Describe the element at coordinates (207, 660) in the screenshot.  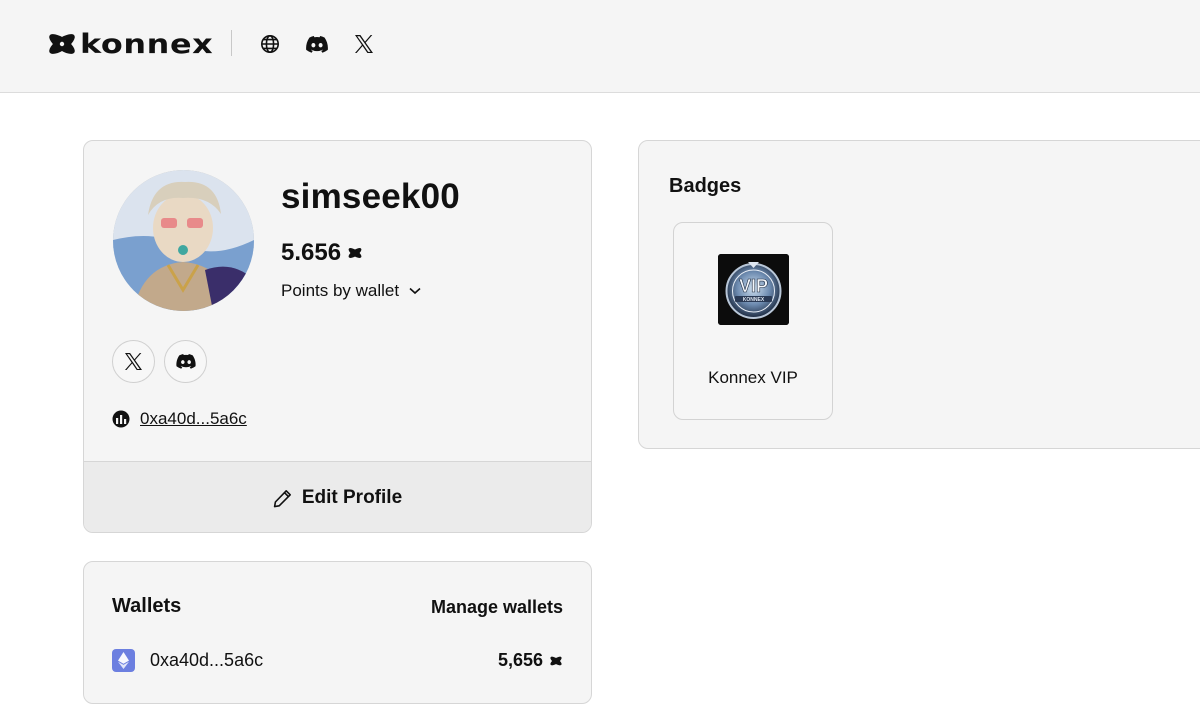
I see `wallet-address: 0xa40d...5a6c` at that location.